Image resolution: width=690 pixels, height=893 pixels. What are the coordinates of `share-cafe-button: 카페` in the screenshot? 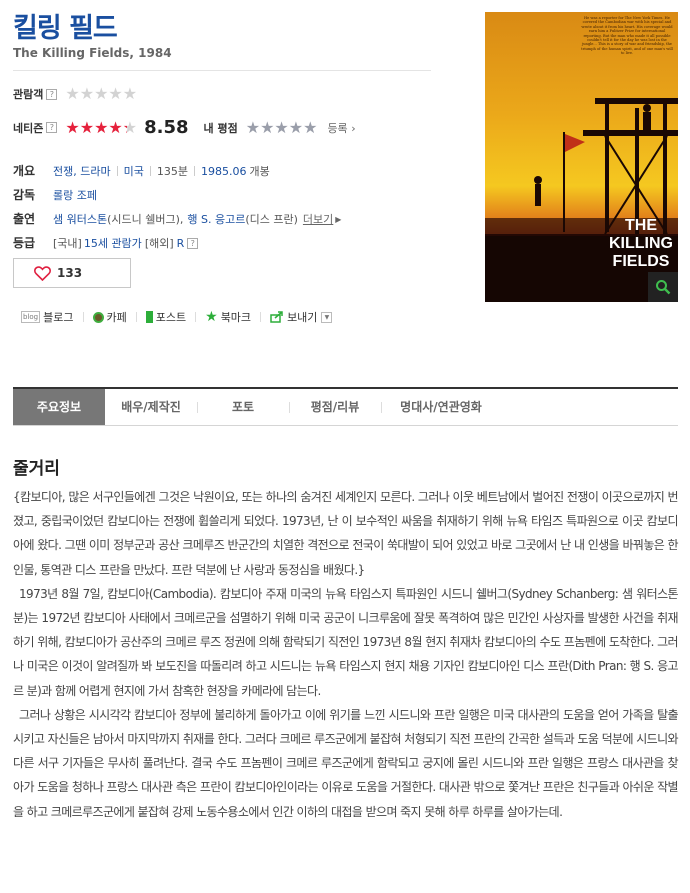 It's located at (109, 317).